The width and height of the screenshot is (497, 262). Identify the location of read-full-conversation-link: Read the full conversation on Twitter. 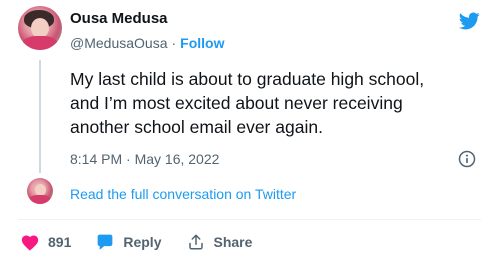
(183, 194).